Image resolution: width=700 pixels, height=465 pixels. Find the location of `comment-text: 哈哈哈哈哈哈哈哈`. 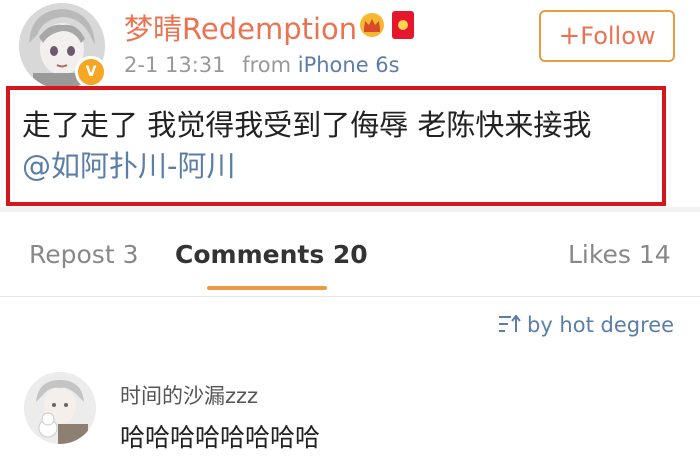

comment-text: 哈哈哈哈哈哈哈哈 is located at coordinates (220, 437).